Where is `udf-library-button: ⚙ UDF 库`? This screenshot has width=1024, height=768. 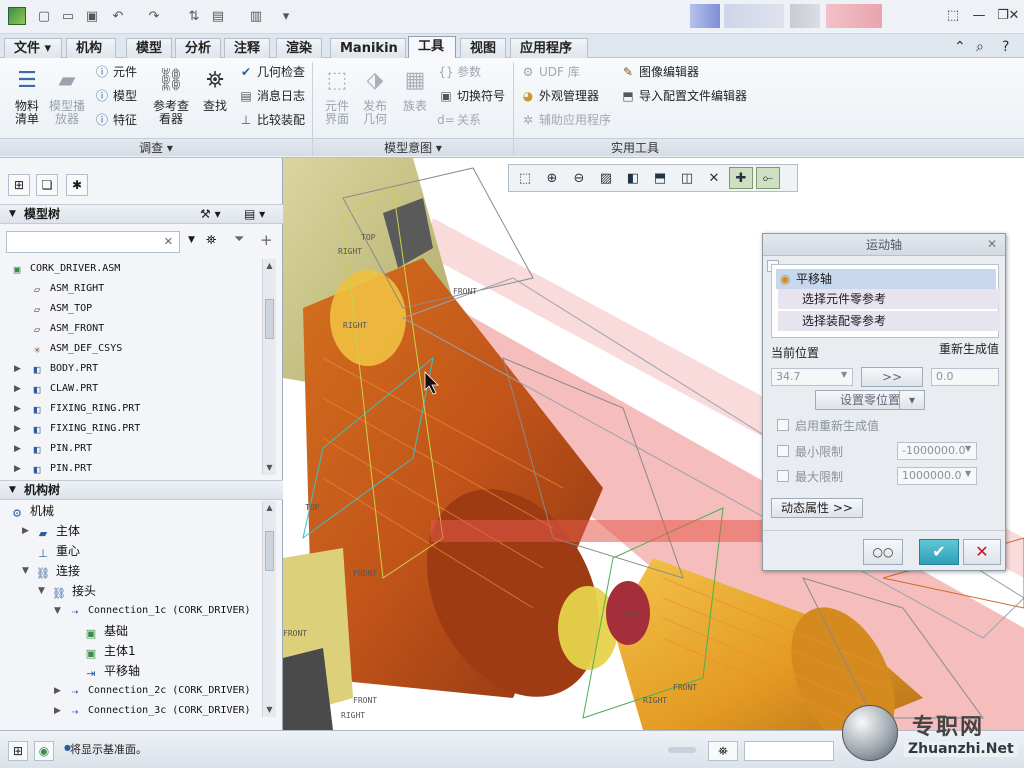 udf-library-button: ⚙ UDF 库 is located at coordinates (550, 72).